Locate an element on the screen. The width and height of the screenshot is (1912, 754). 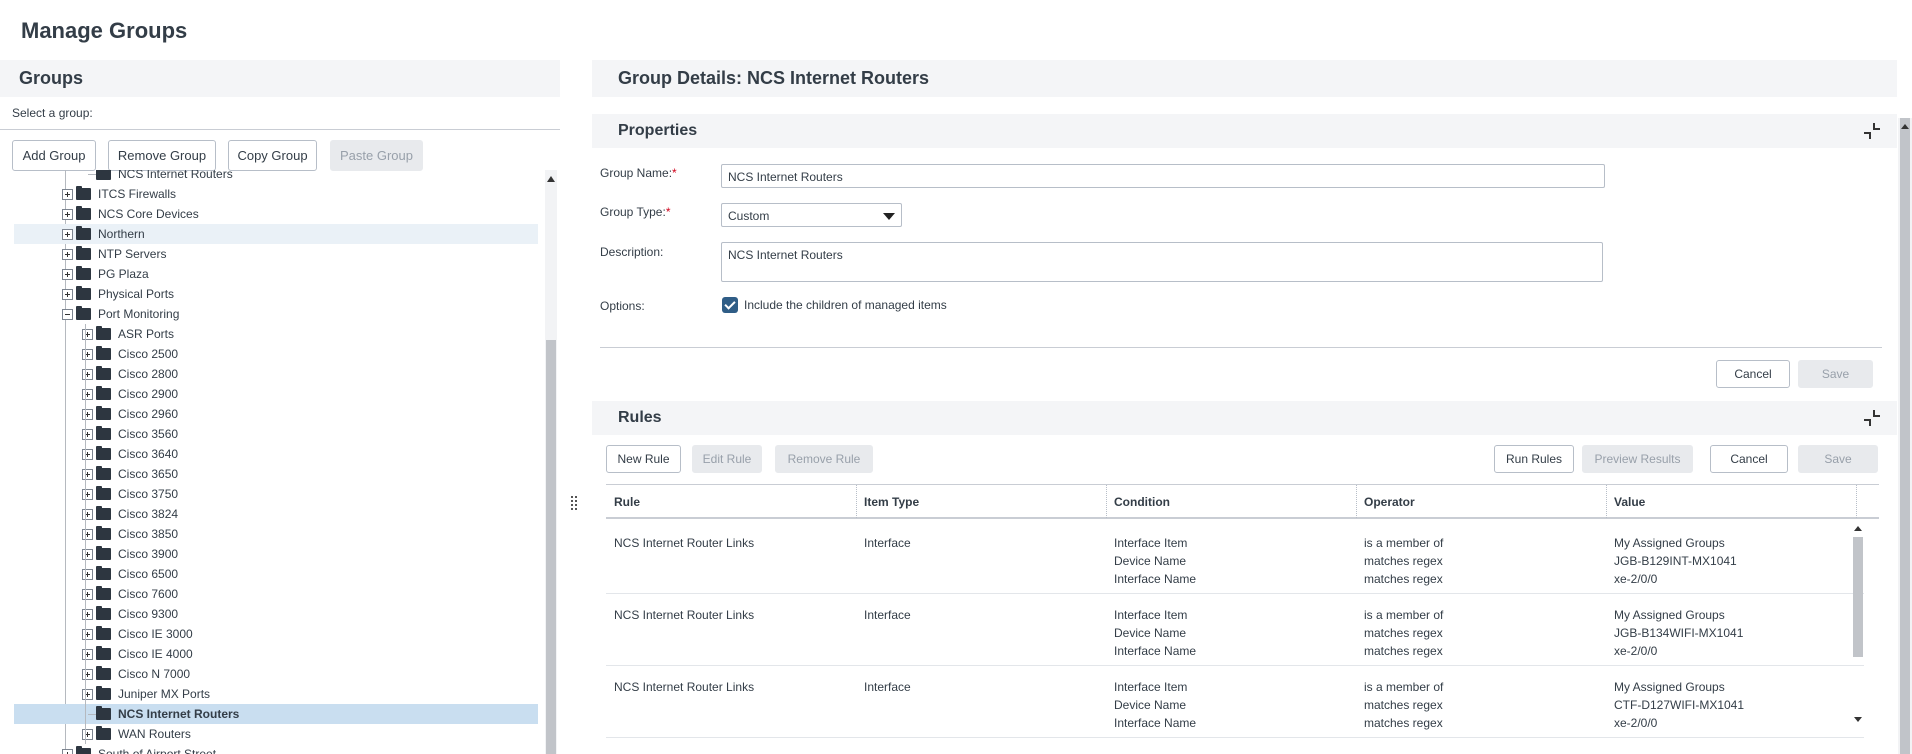
panel-resize-handle is located at coordinates (575, 504).